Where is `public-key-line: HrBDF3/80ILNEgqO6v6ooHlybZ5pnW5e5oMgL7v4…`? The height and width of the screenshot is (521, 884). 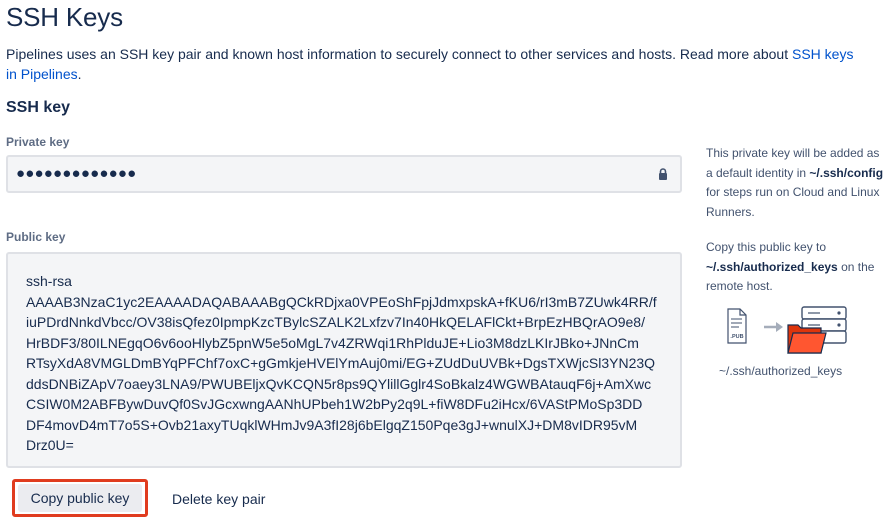 public-key-line: HrBDF3/80ILNEgqO6v6ooHlybZ5pnW5e5oMgL7v4… is located at coordinates (332, 342).